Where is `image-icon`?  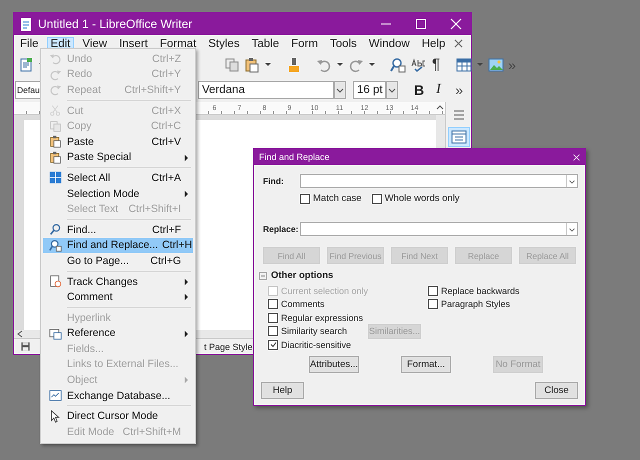
image-icon is located at coordinates (496, 64).